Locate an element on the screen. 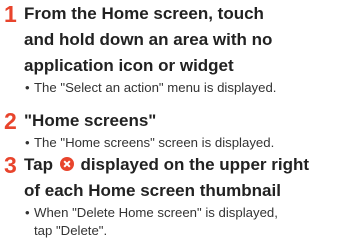 Image resolution: width=364 pixels, height=242 pixels. note-line: tap "Delete". is located at coordinates (71, 230).